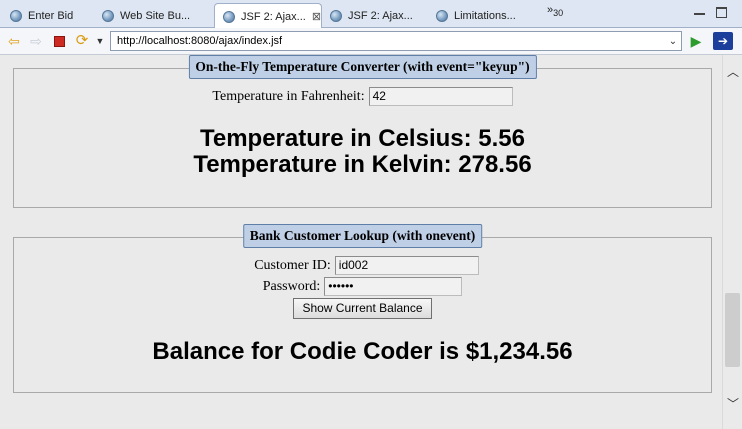 The image size is (742, 429). Describe the element at coordinates (723, 41) in the screenshot. I see `external-browser-icon: ➔` at that location.